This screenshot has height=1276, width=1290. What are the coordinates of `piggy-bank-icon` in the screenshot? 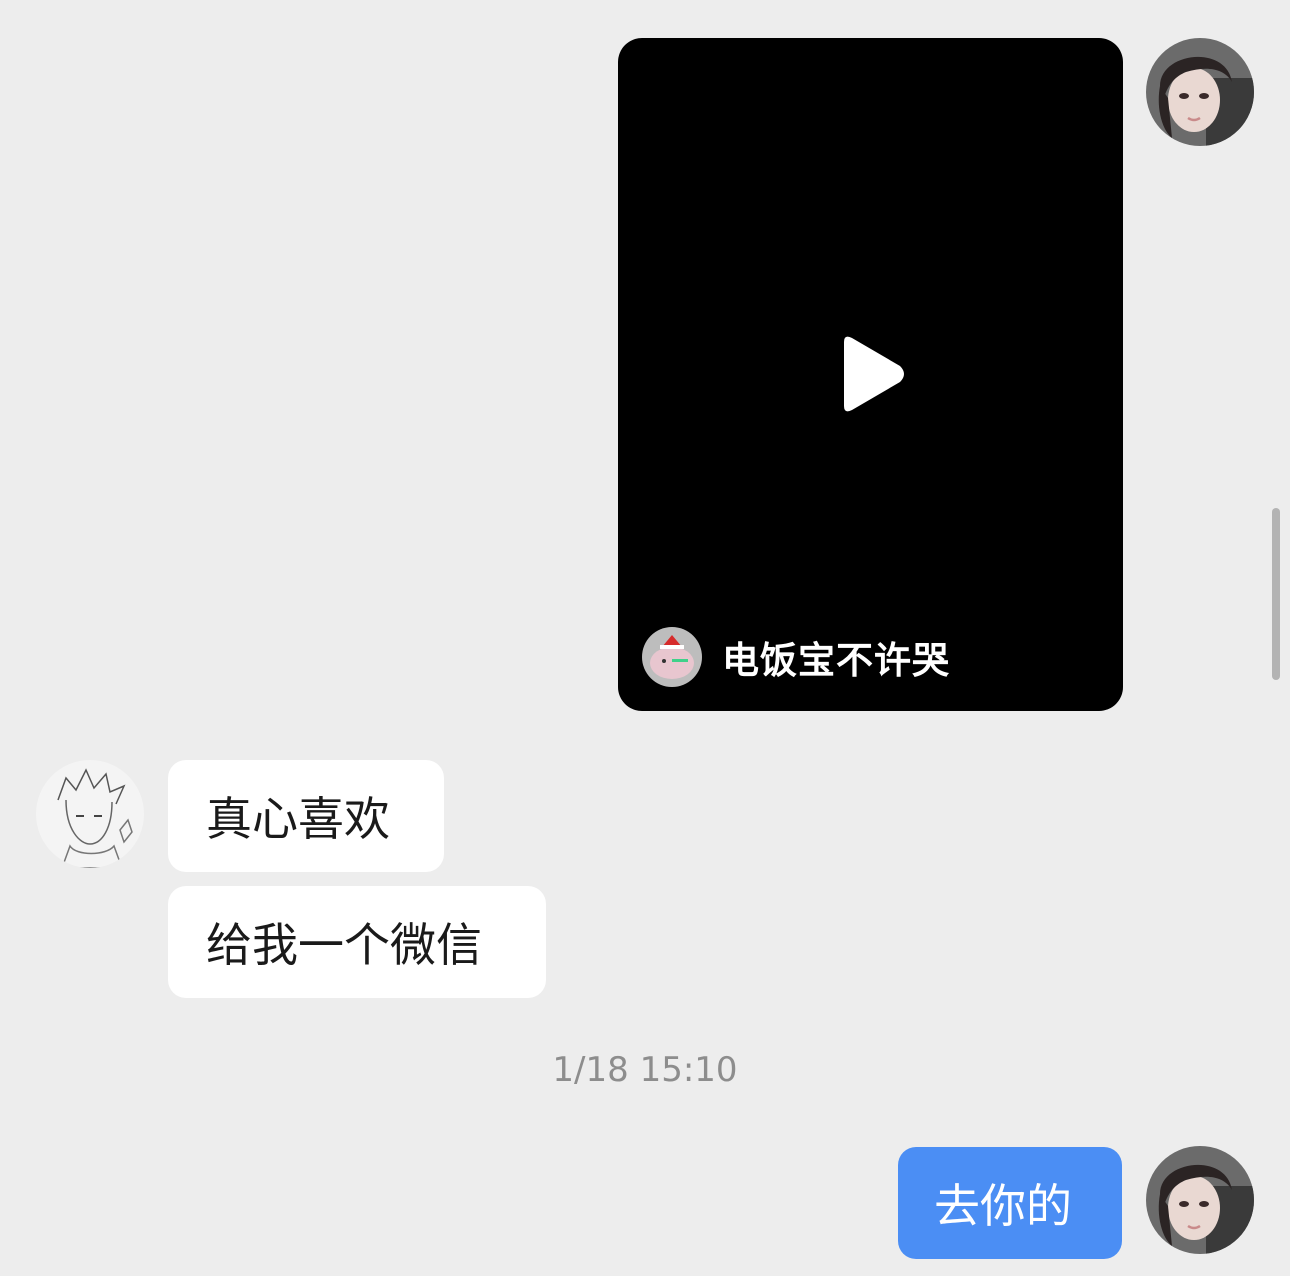 It's located at (672, 657).